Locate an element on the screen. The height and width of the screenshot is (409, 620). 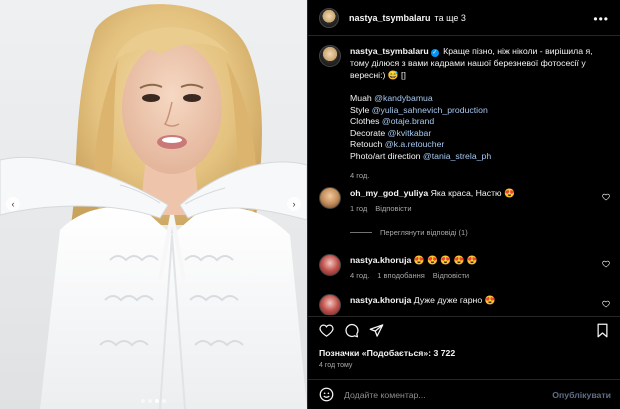
comment-text: Дуже дуже гарно 😍 is located at coordinates (454, 300).